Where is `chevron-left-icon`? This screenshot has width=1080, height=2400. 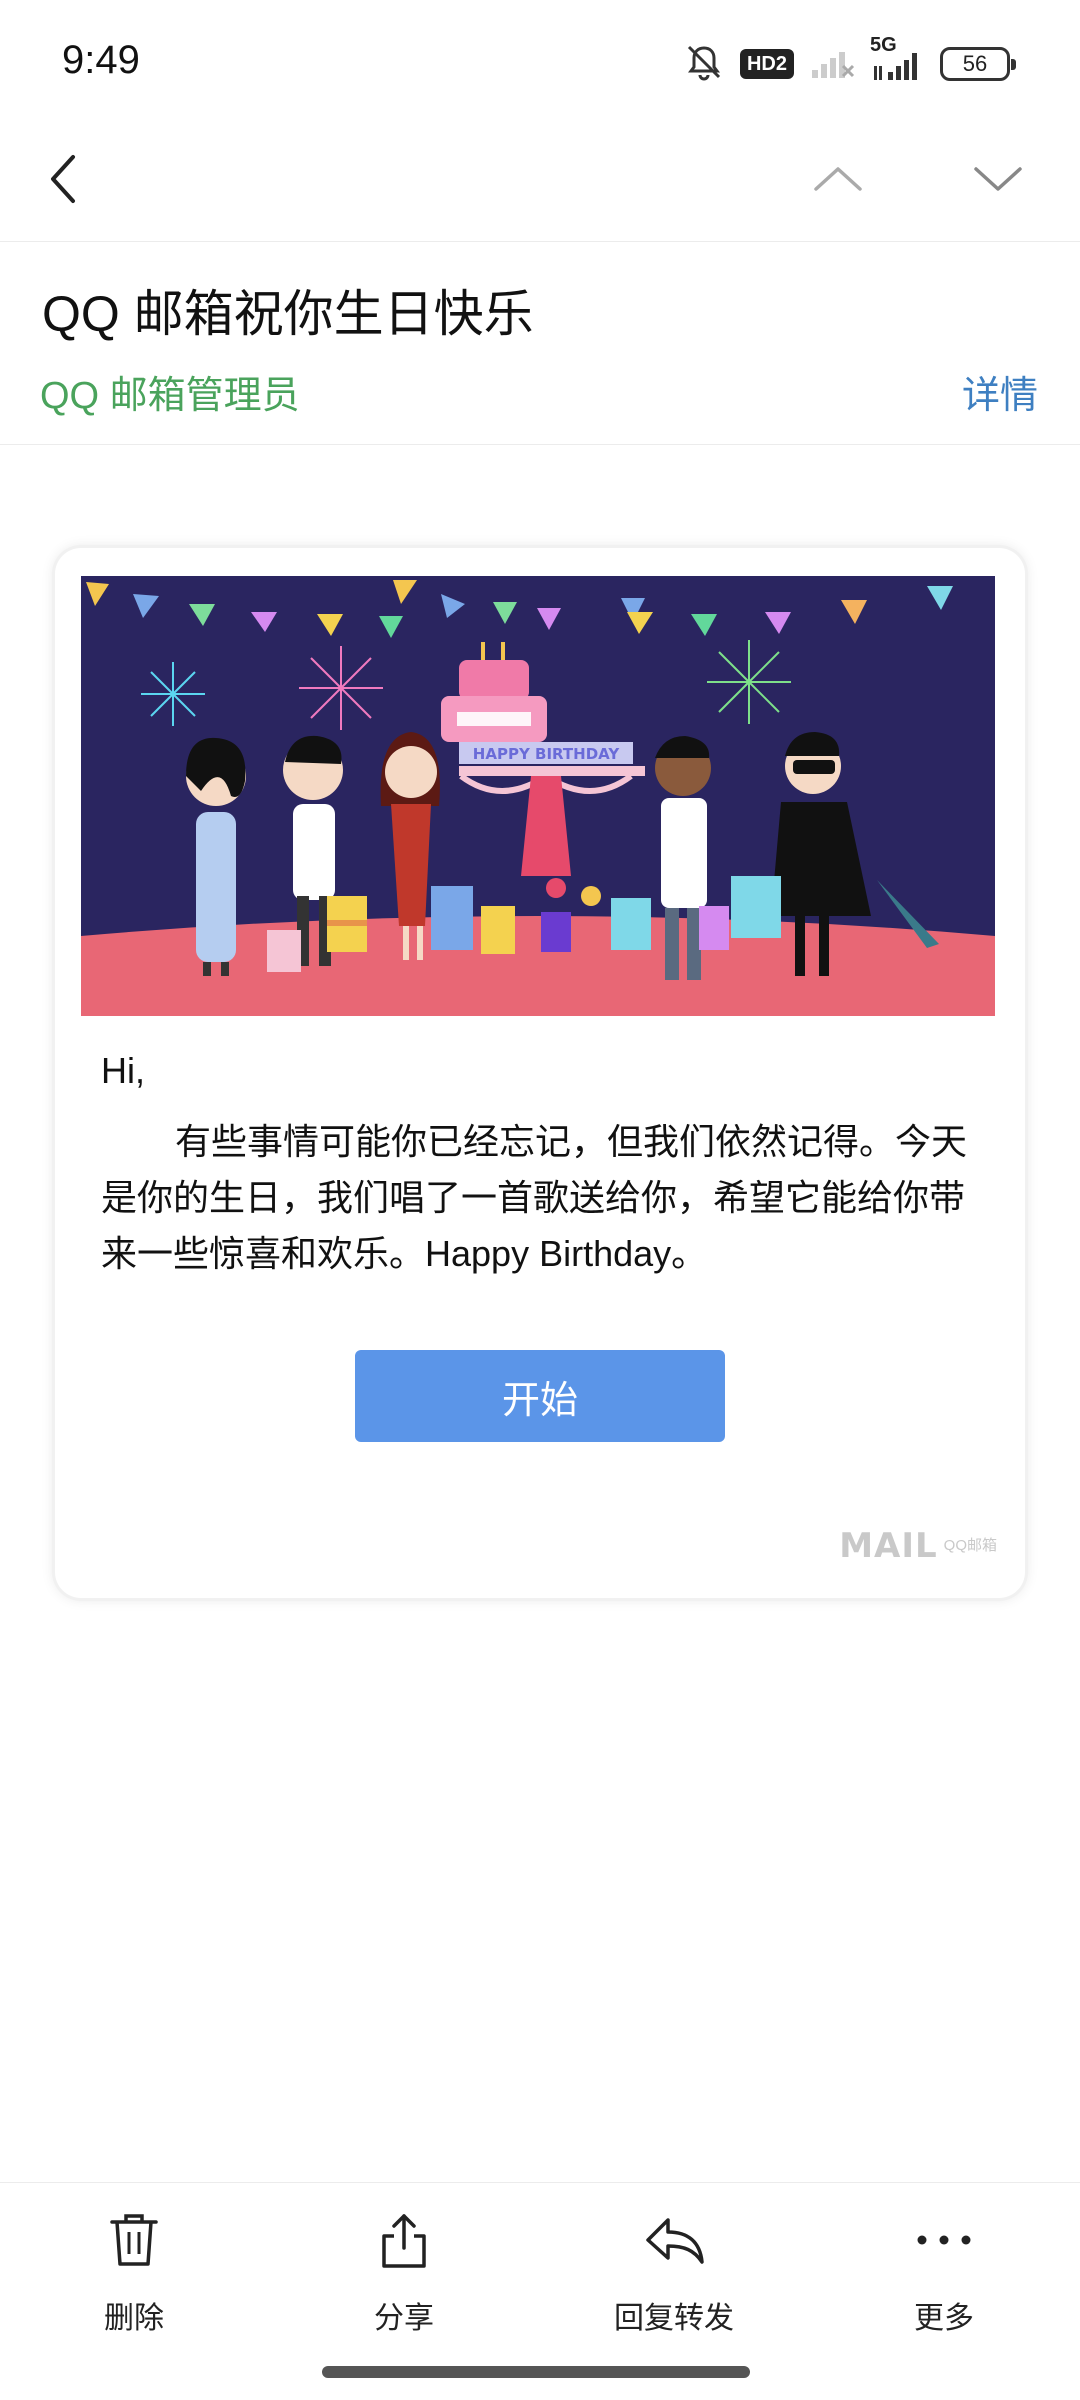 chevron-left-icon is located at coordinates (63, 179).